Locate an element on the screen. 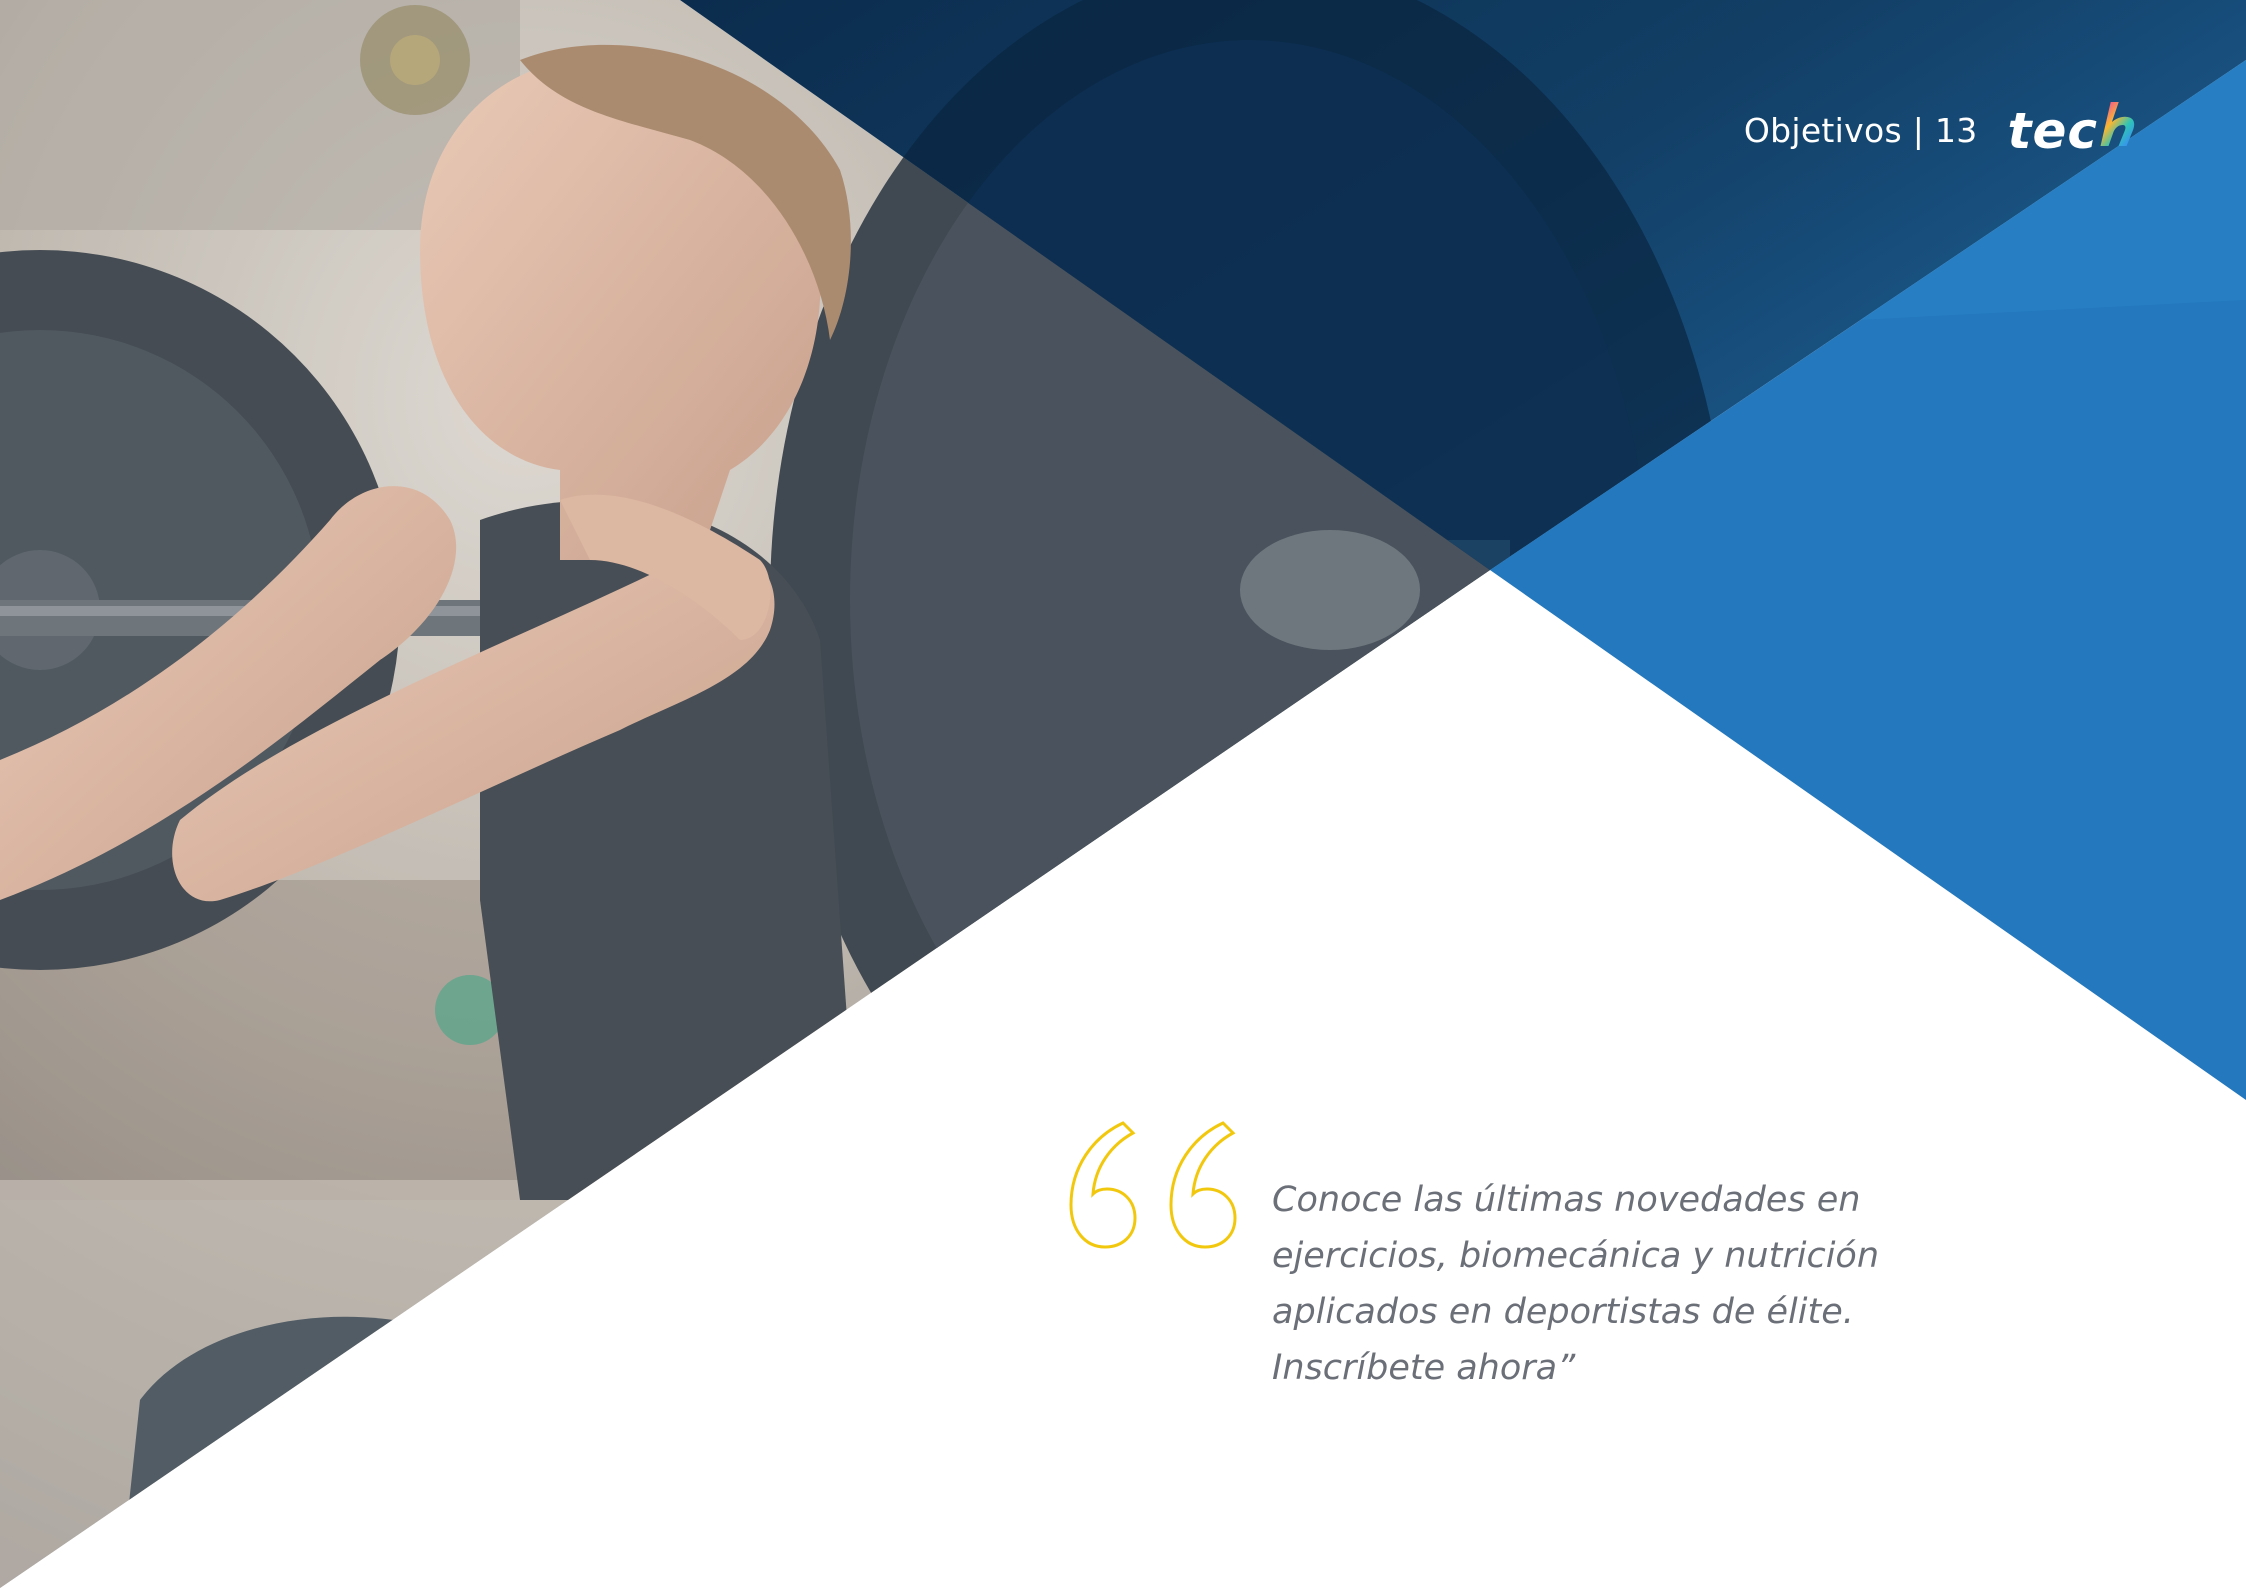  quote-line: Inscríbete ahora” is located at coordinates (1424, 1368).